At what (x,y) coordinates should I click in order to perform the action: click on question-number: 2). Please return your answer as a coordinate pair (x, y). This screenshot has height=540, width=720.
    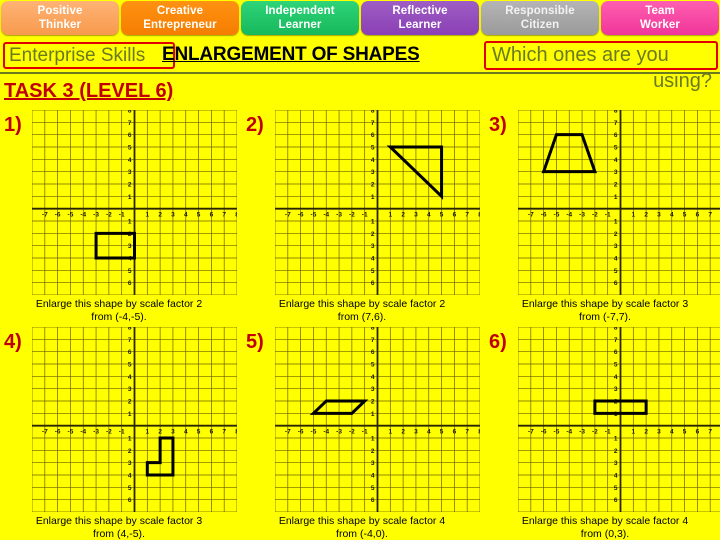
    Looking at the image, I should click on (255, 125).